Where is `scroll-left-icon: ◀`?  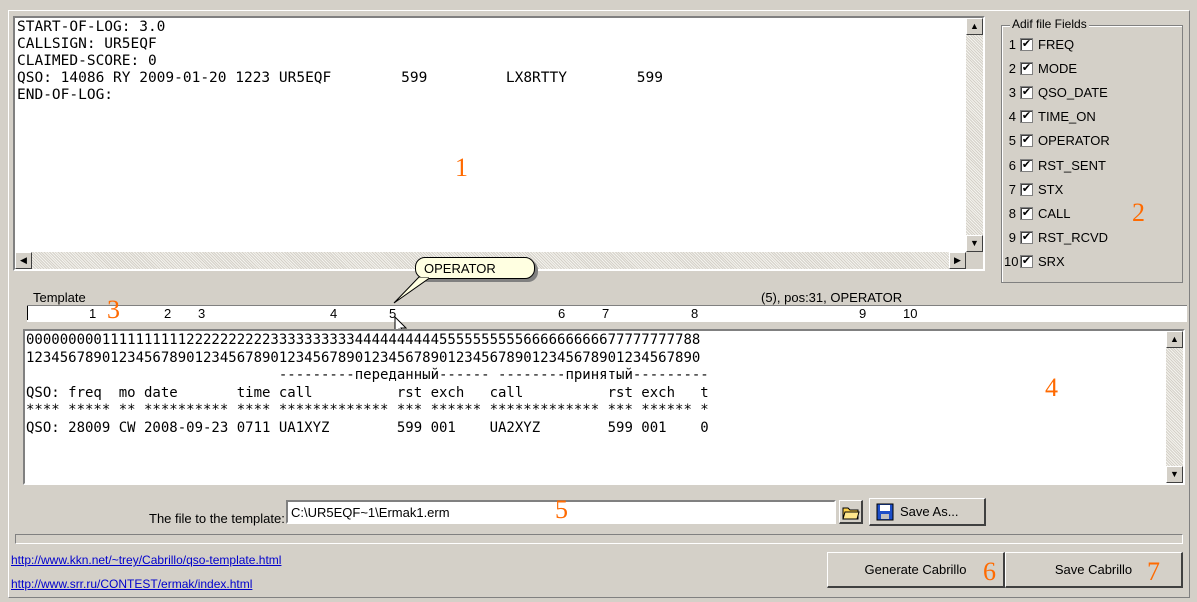
scroll-left-icon: ◀ is located at coordinates (23, 260).